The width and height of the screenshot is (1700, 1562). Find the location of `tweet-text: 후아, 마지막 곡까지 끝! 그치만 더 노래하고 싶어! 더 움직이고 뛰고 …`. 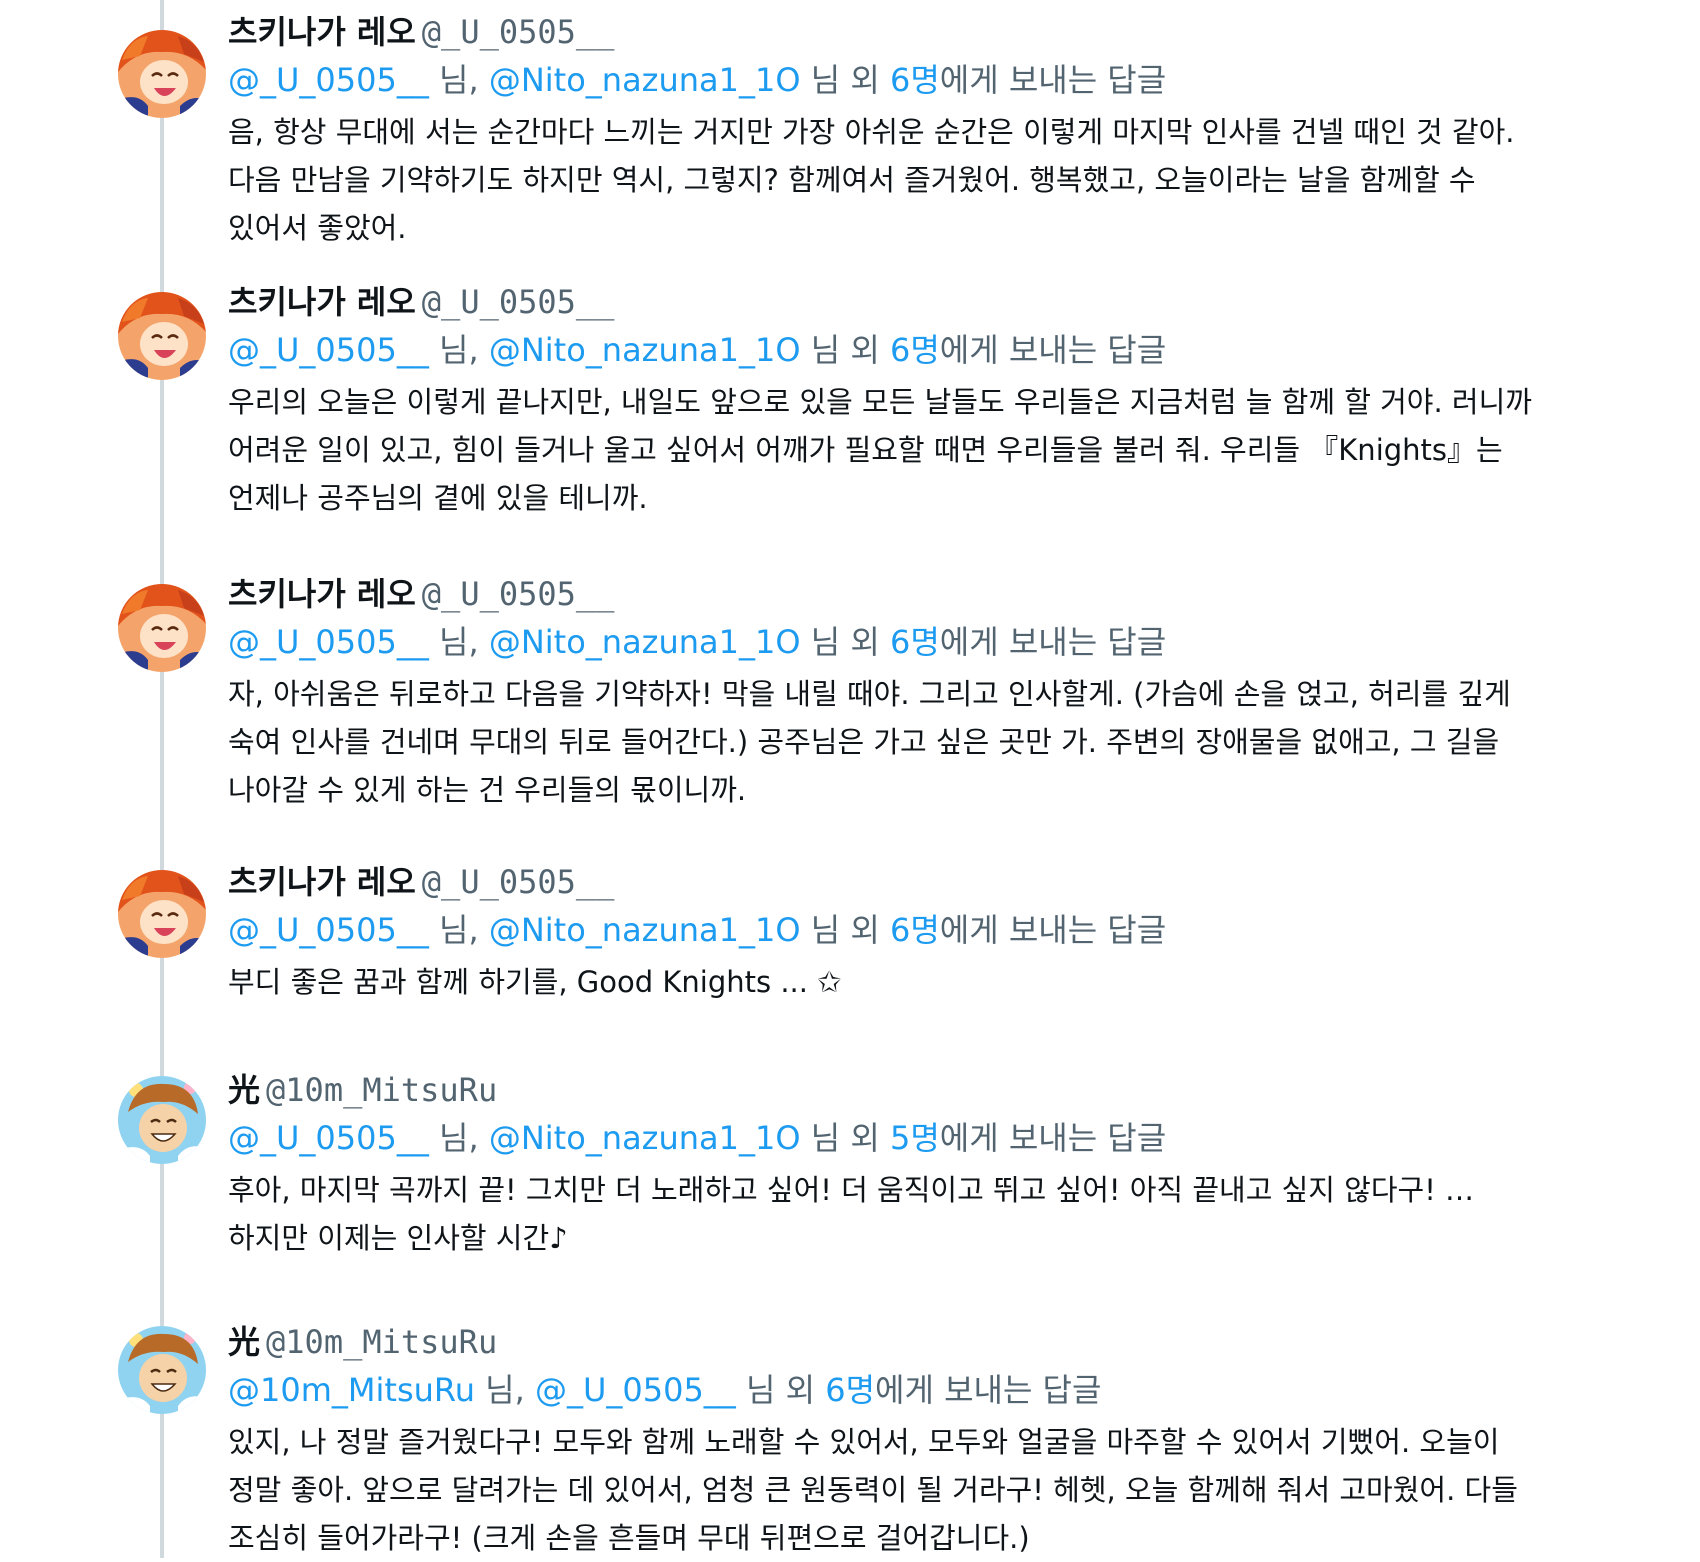

tweet-text: 후아, 마지막 곡까지 끝! 그치만 더 노래하고 싶어! 더 움직이고 뛰고 … is located at coordinates (851, 1214).